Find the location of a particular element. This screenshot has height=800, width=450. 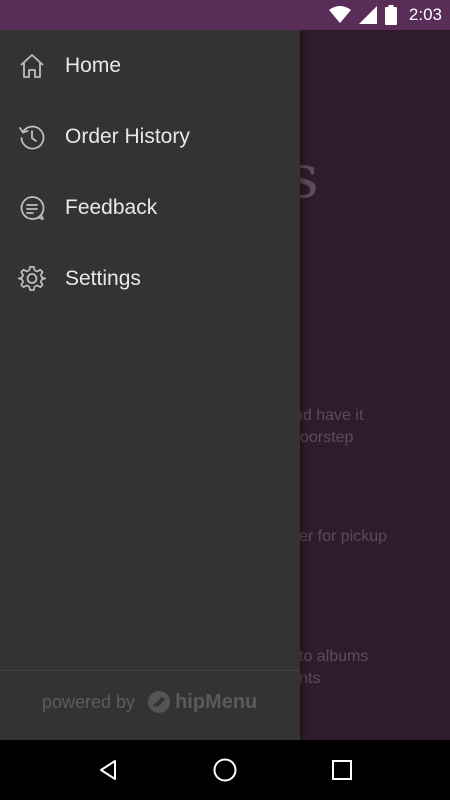

system-nav-bar is located at coordinates (225, 770).